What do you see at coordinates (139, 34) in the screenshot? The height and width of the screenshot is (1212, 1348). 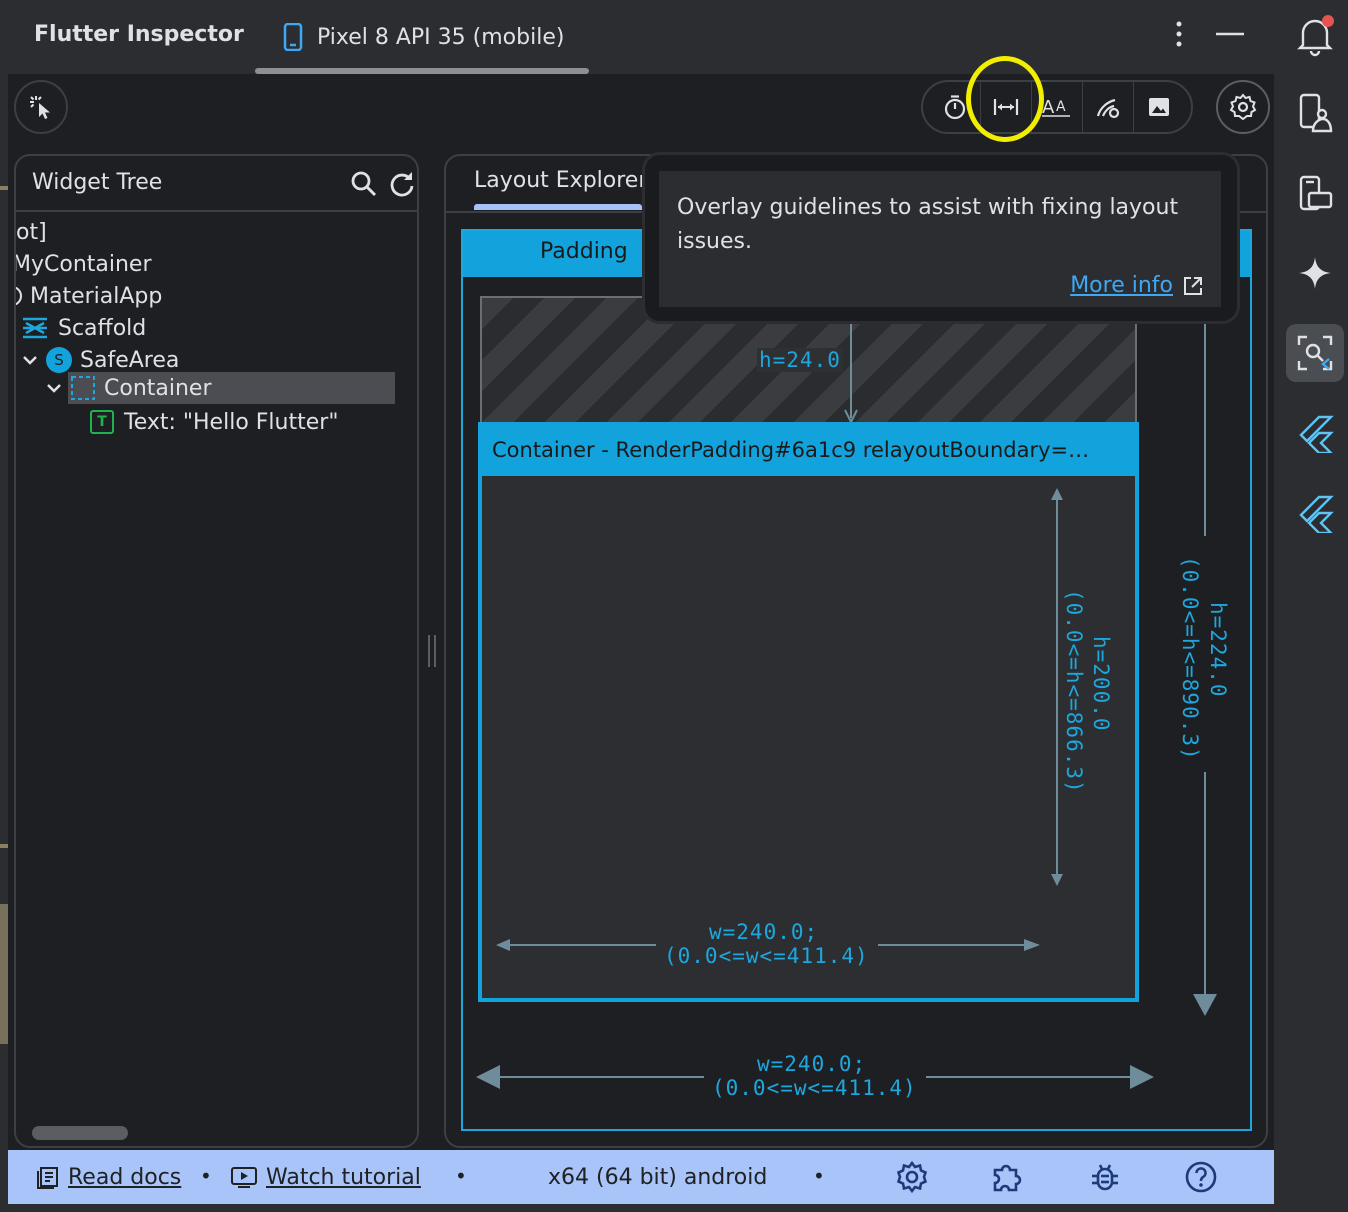 I see `app-title: Flutter Inspector` at bounding box center [139, 34].